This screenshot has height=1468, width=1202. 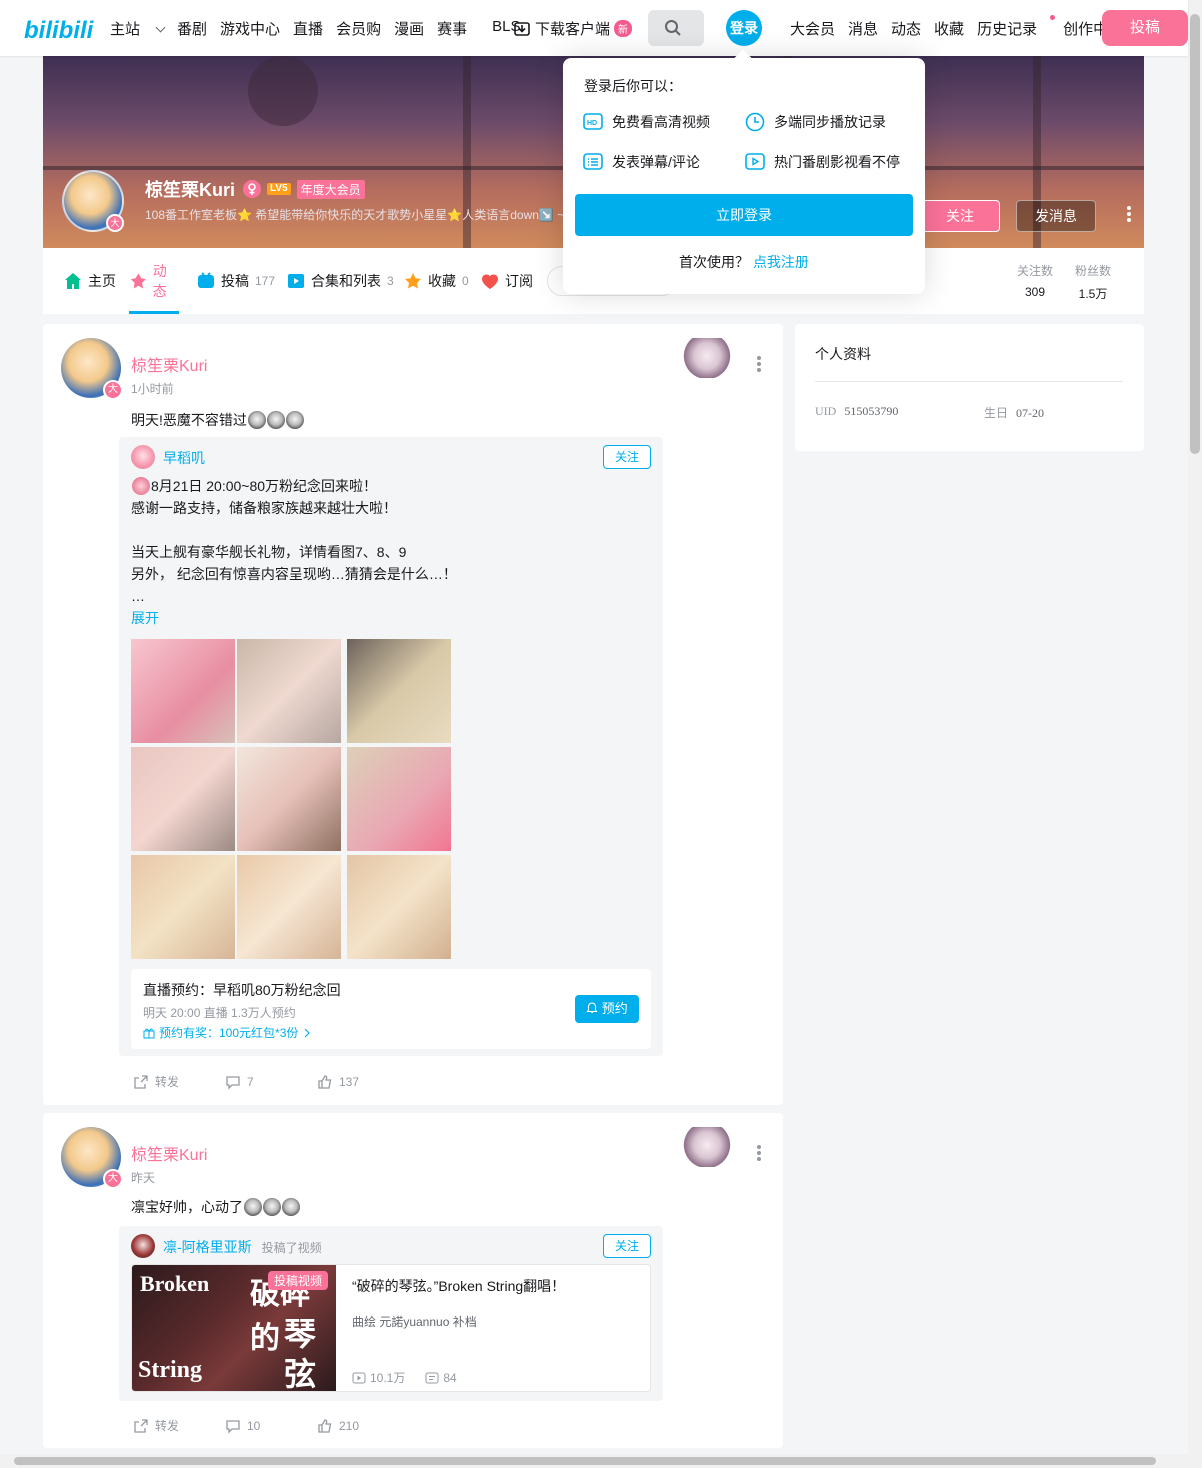 I want to click on post-text: 凛宝好帅，心动了, so click(x=215, y=1207).